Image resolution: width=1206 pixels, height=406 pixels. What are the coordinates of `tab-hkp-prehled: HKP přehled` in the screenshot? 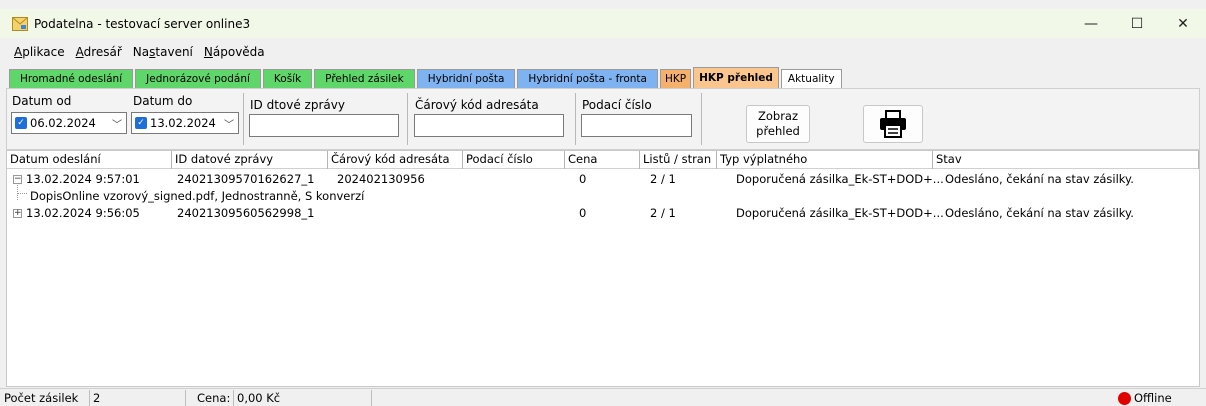 It's located at (736, 77).